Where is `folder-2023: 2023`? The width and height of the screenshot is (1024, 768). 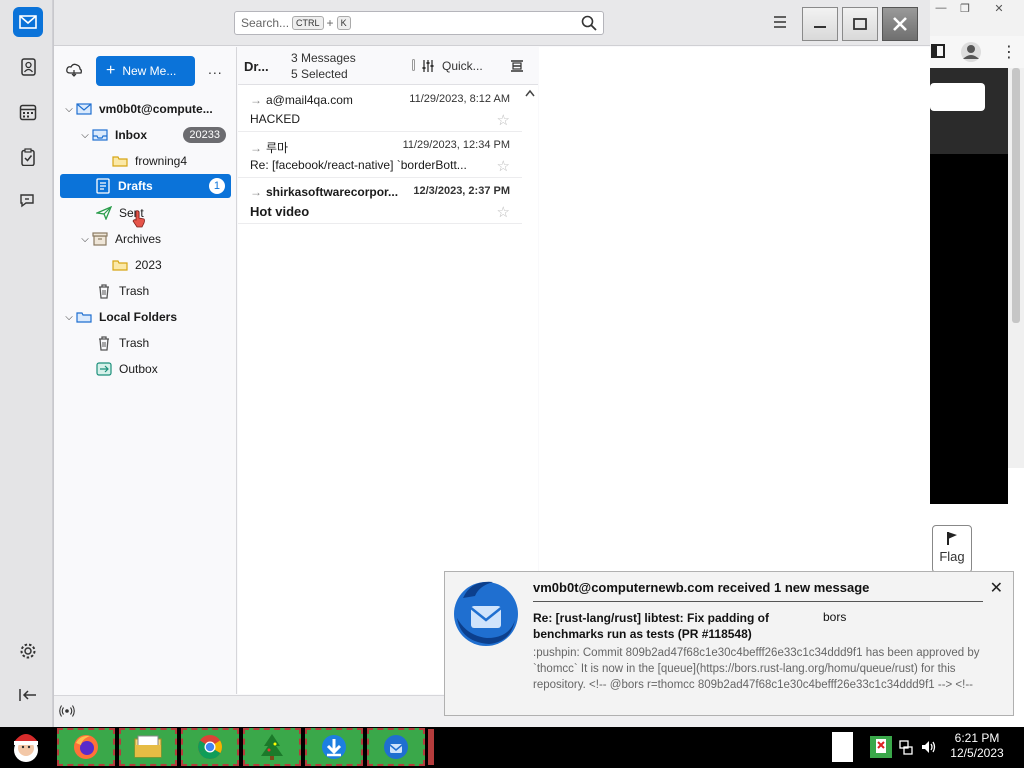 folder-2023: 2023 is located at coordinates (172, 265).